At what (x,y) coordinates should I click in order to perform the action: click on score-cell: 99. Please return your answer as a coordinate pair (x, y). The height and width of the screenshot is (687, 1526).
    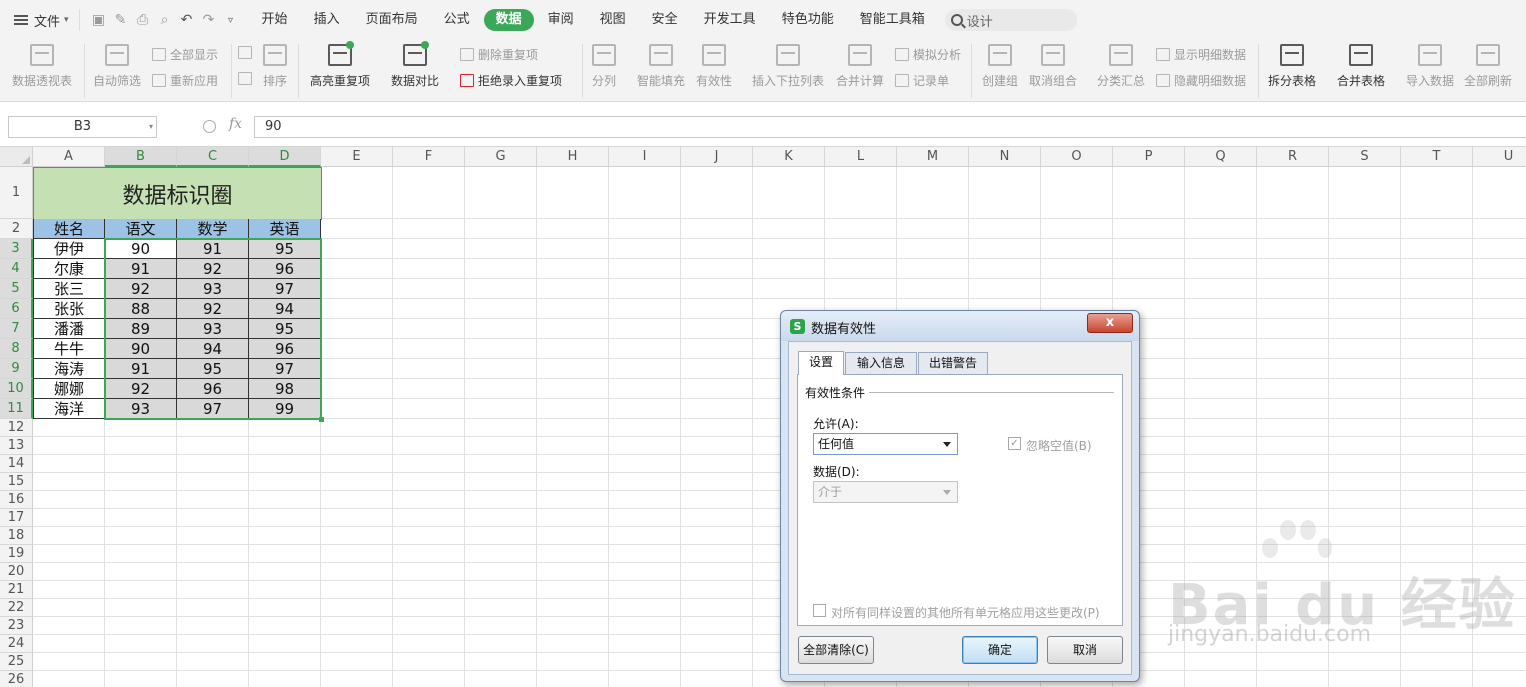
    Looking at the image, I should click on (285, 409).